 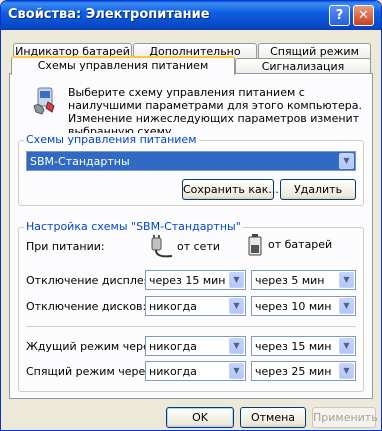 I want to click on schemes-group-label: Схемы управления питанием, so click(x=111, y=139).